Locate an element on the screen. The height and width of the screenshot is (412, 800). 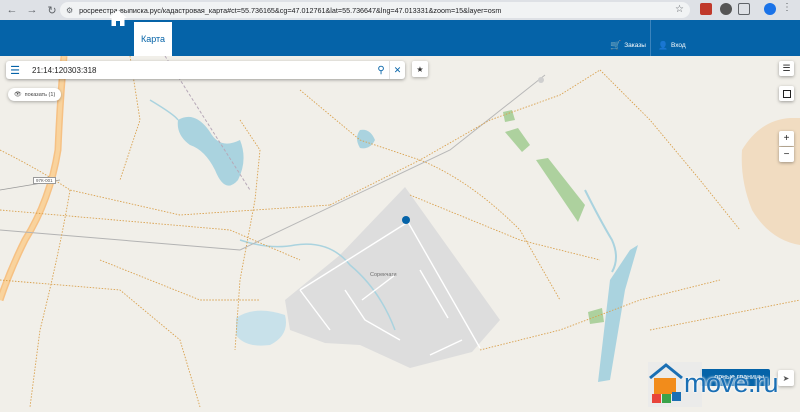
extensions-puzzle-icon is located at coordinates (744, 9).